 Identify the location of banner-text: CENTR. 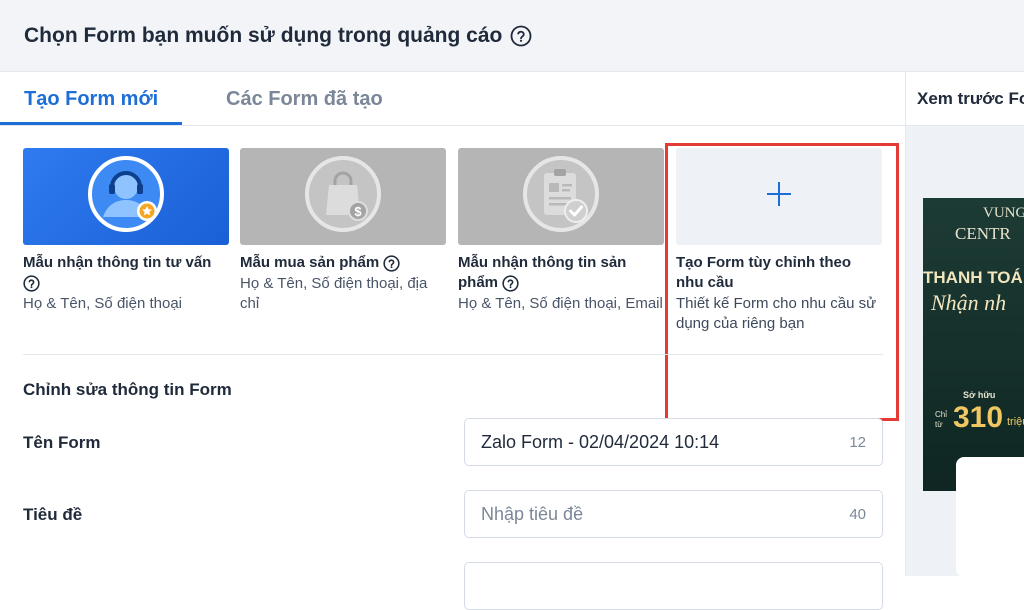
(983, 233).